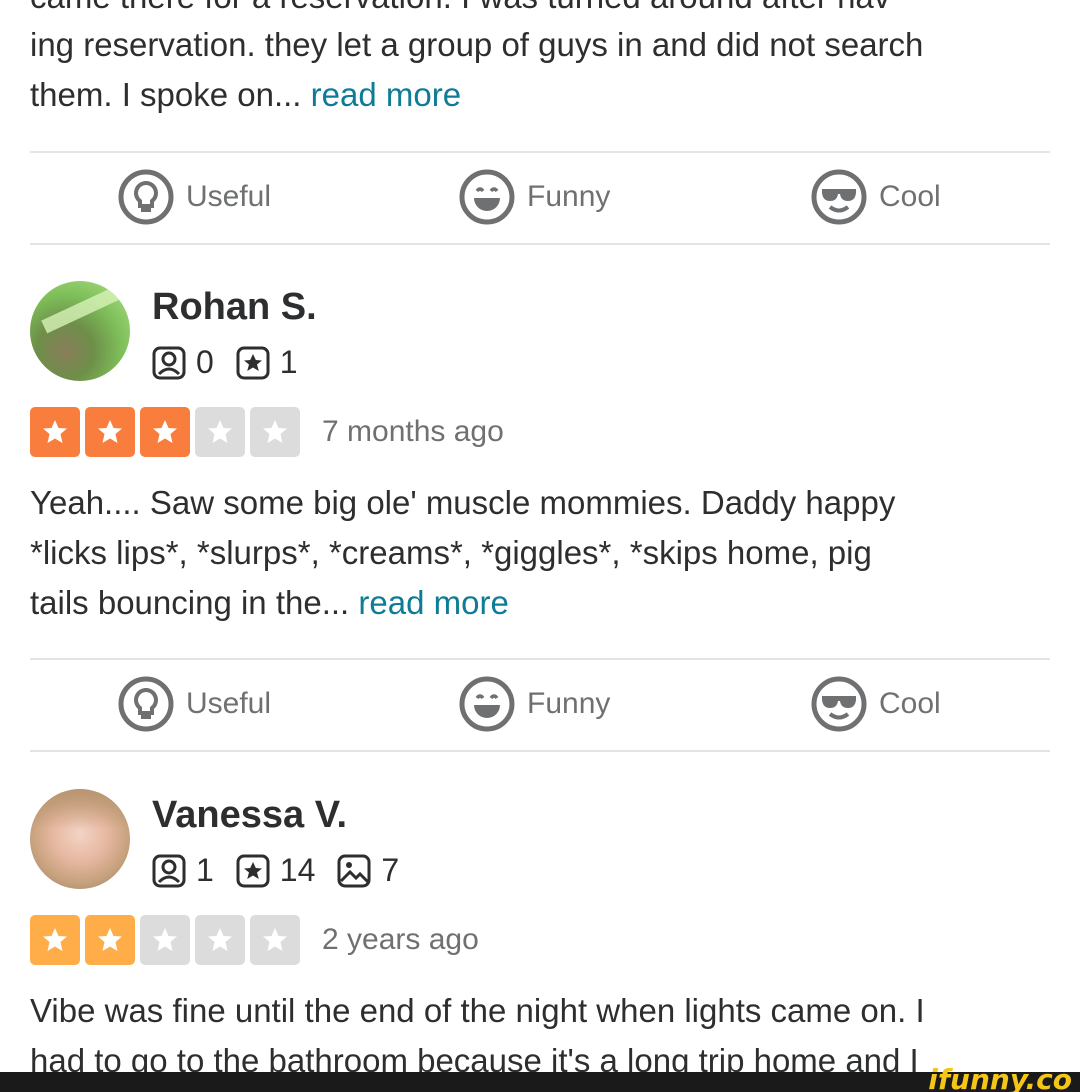 This screenshot has height=1092, width=1080. Describe the element at coordinates (234, 307) in the screenshot. I see `reviewer-name: Rohan S.` at that location.